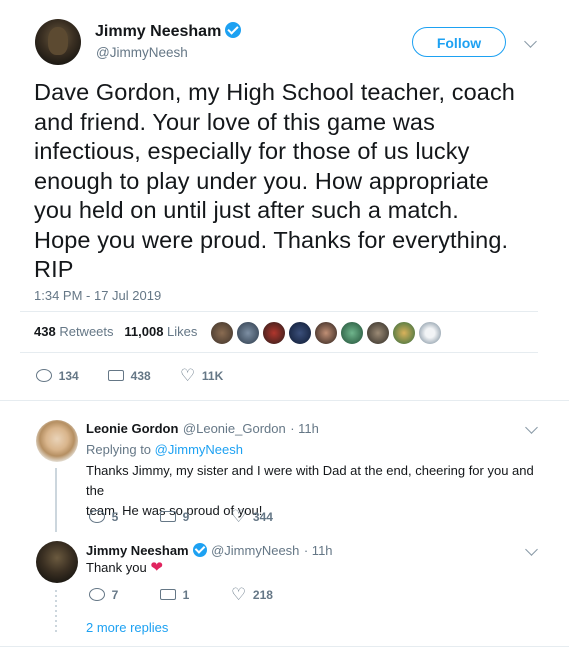  What do you see at coordinates (158, 31) in the screenshot?
I see `author-name: Jimmy Neesham` at bounding box center [158, 31].